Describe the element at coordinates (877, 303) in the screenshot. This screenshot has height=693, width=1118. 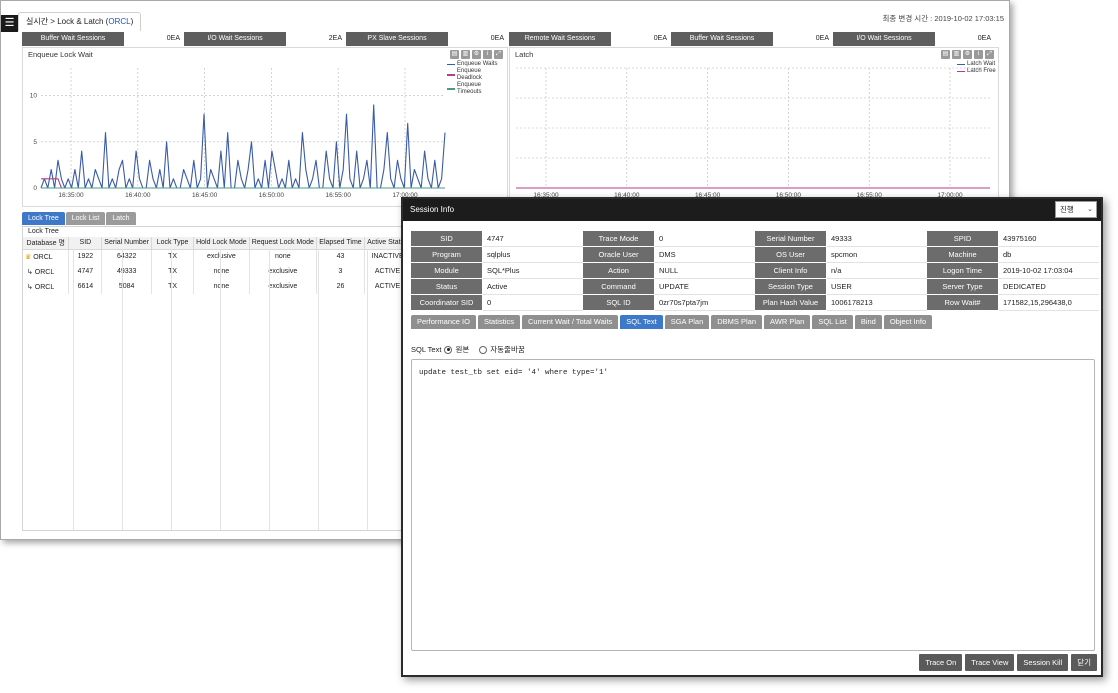
I see `info-value: 1006178213` at that location.